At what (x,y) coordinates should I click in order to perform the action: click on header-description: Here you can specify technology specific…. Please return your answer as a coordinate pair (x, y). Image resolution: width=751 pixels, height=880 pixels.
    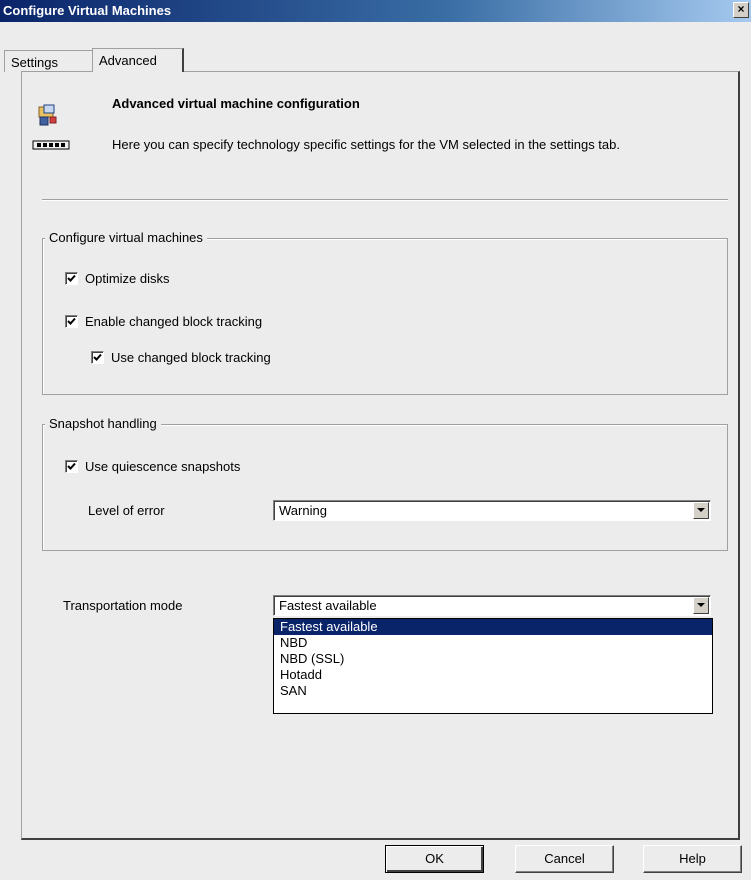
    Looking at the image, I should click on (366, 144).